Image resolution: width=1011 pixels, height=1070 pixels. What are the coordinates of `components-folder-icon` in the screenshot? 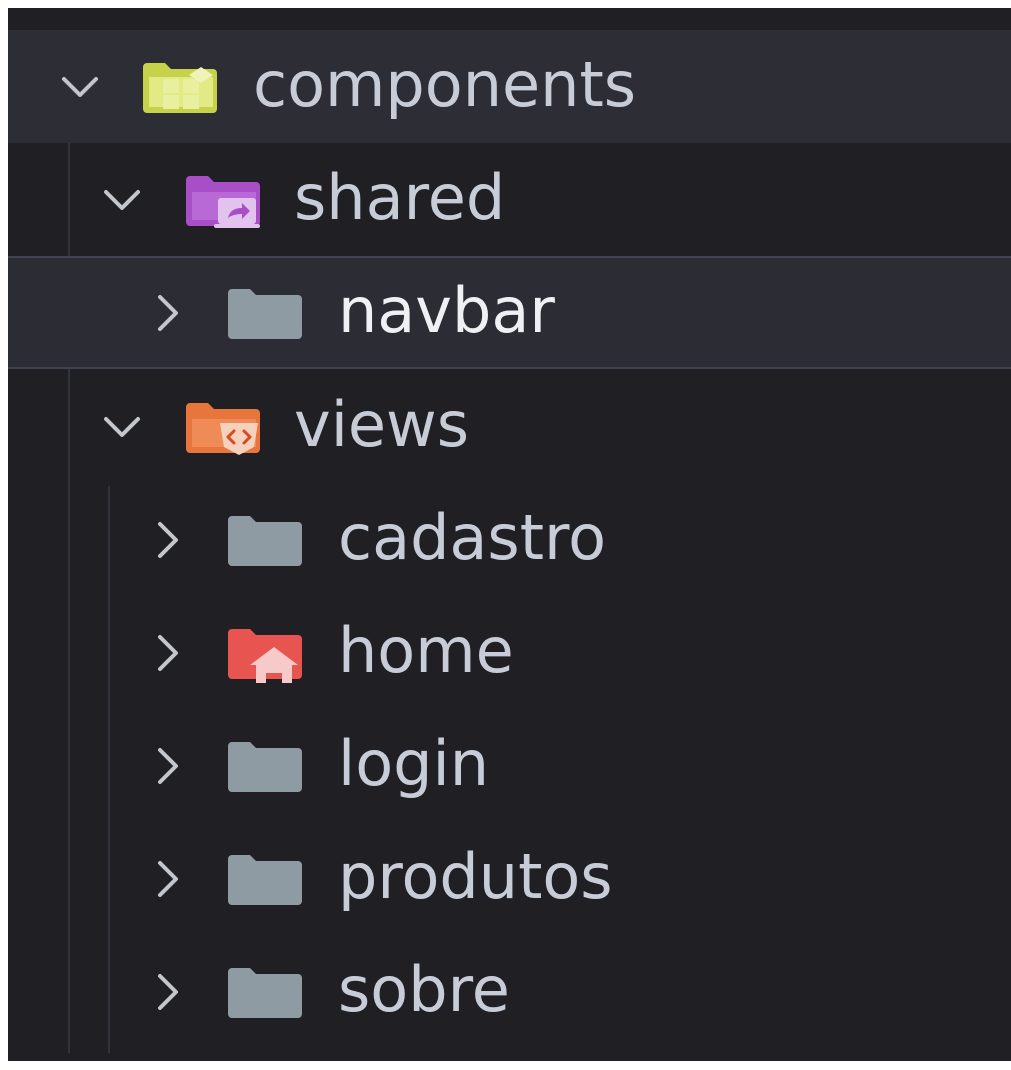 It's located at (180, 87).